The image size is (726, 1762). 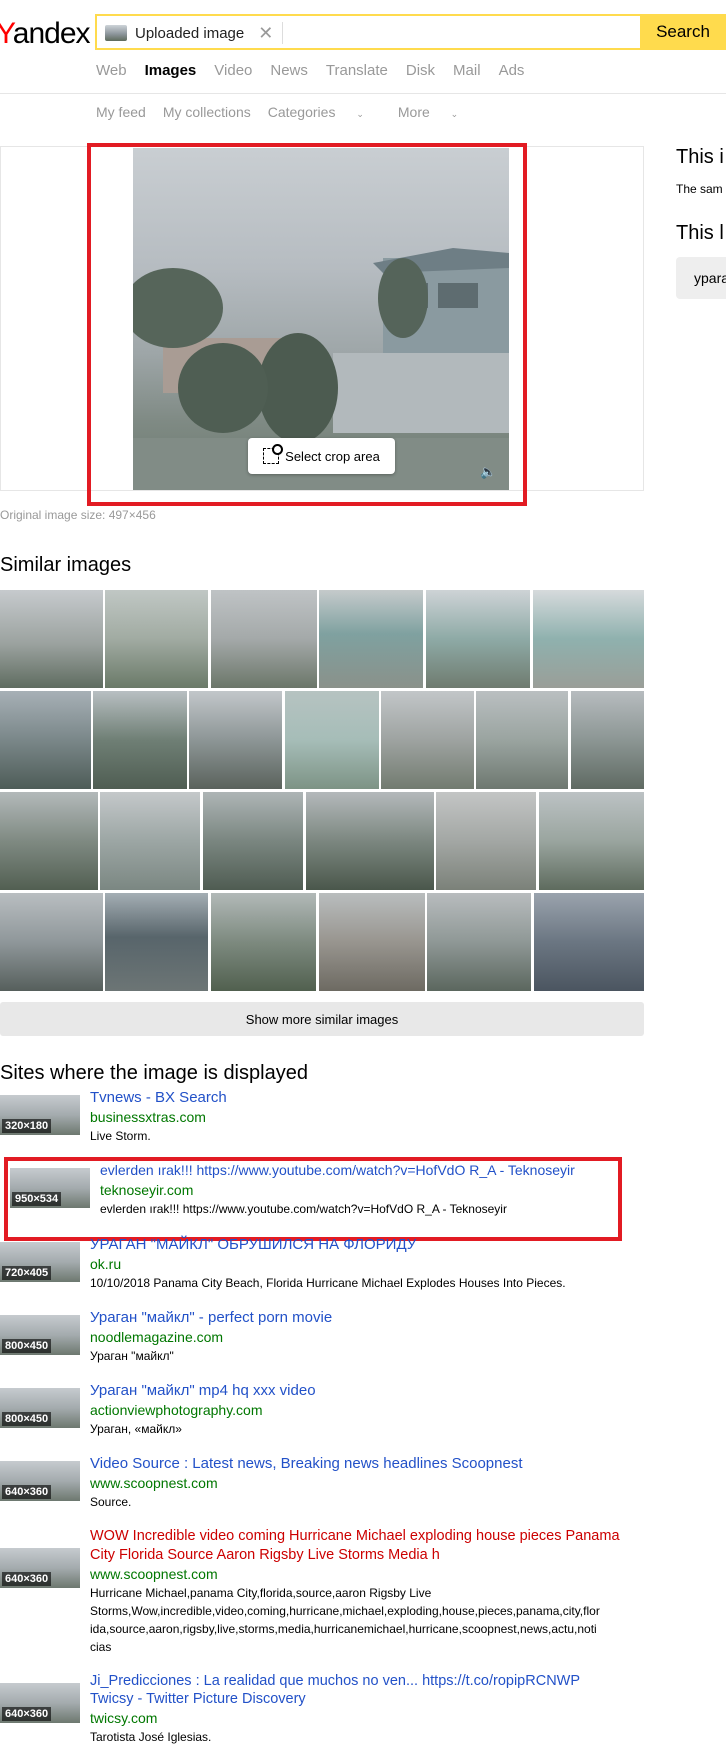 I want to click on right-heading-2: This l, so click(x=700, y=233).